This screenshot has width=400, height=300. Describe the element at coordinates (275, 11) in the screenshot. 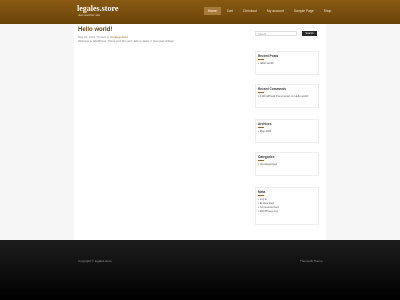

I see `nav-item-my-account: My account` at that location.